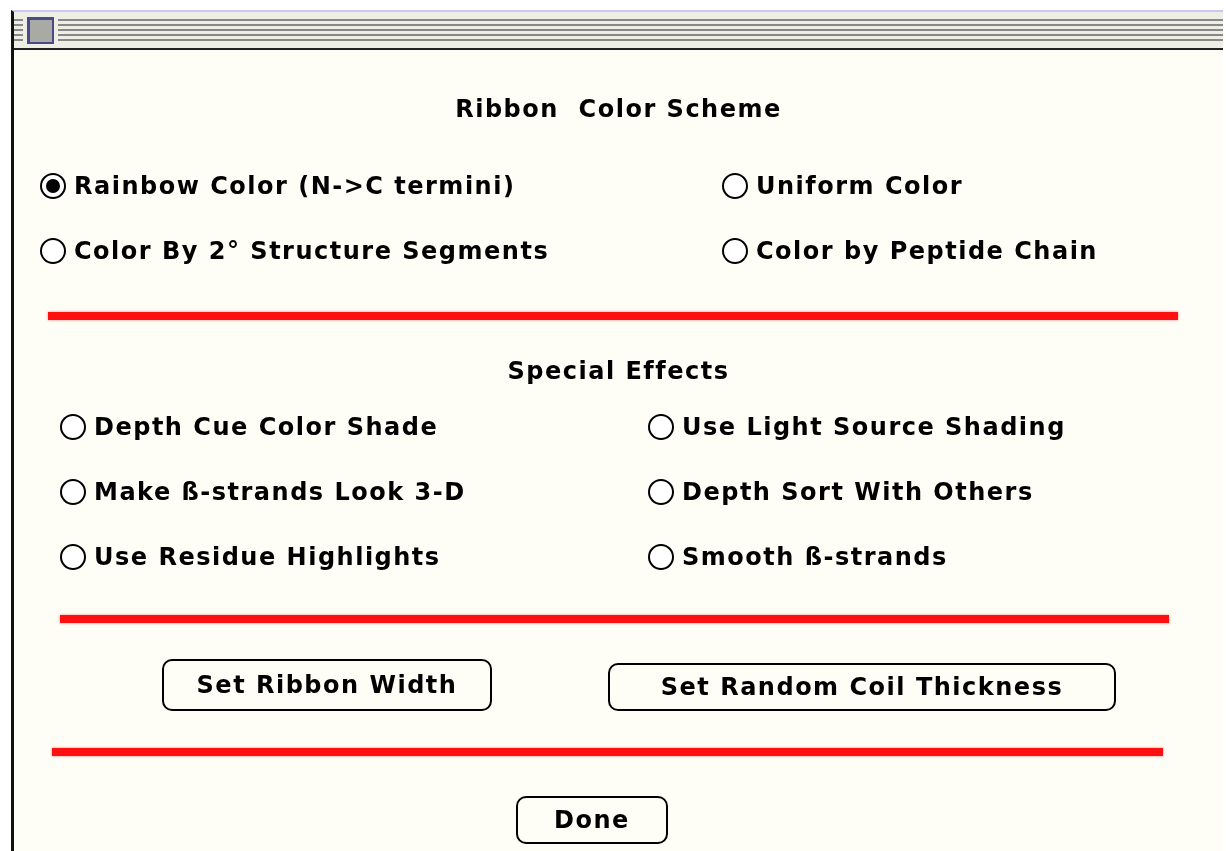  What do you see at coordinates (927, 251) in the screenshot?
I see `option-label: Color by Peptide Chain` at bounding box center [927, 251].